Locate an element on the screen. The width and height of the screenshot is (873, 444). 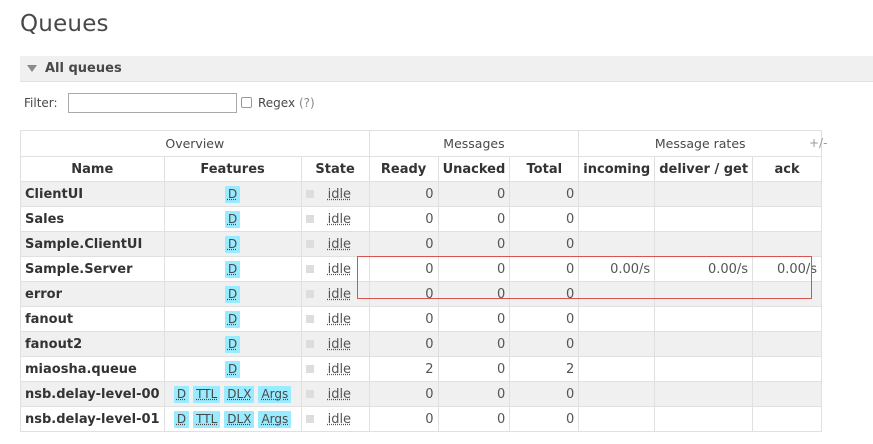
regex-checkbox is located at coordinates (246, 102).